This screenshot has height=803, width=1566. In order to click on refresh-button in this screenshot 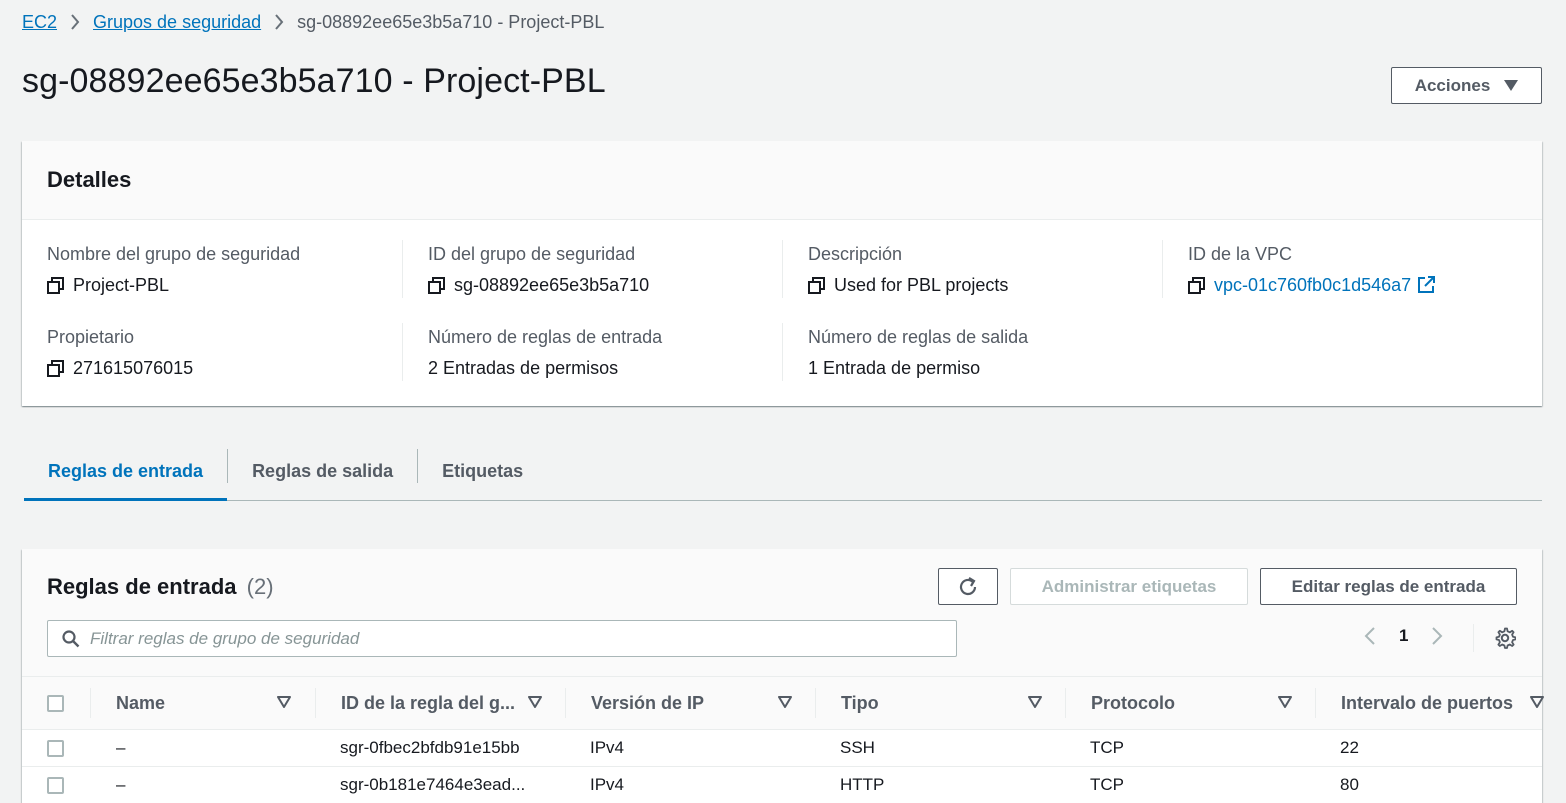, I will do `click(968, 586)`.